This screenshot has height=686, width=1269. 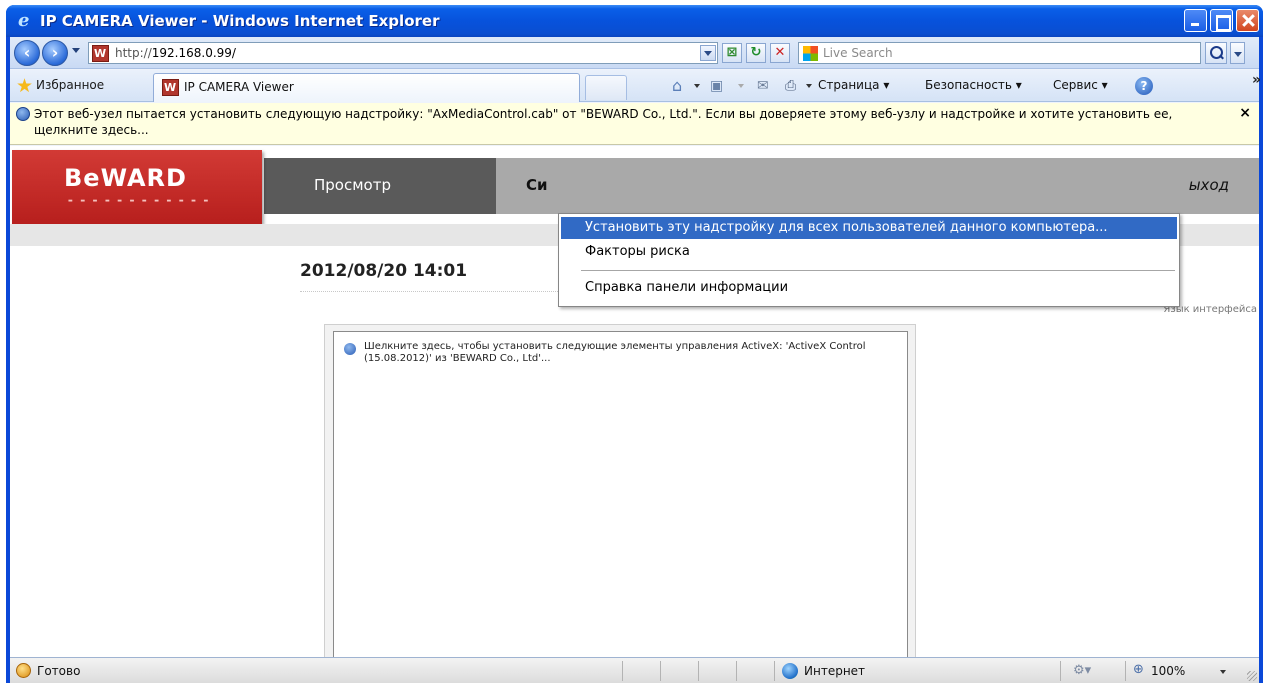 I want to click on search-input: Live Search, so click(x=999, y=53).